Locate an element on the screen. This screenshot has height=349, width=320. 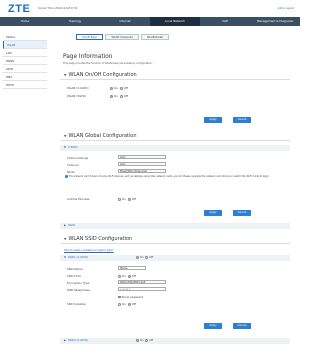
current-time: Current Time: 2020-12-02T17:00 is located at coordinates (58, 8).